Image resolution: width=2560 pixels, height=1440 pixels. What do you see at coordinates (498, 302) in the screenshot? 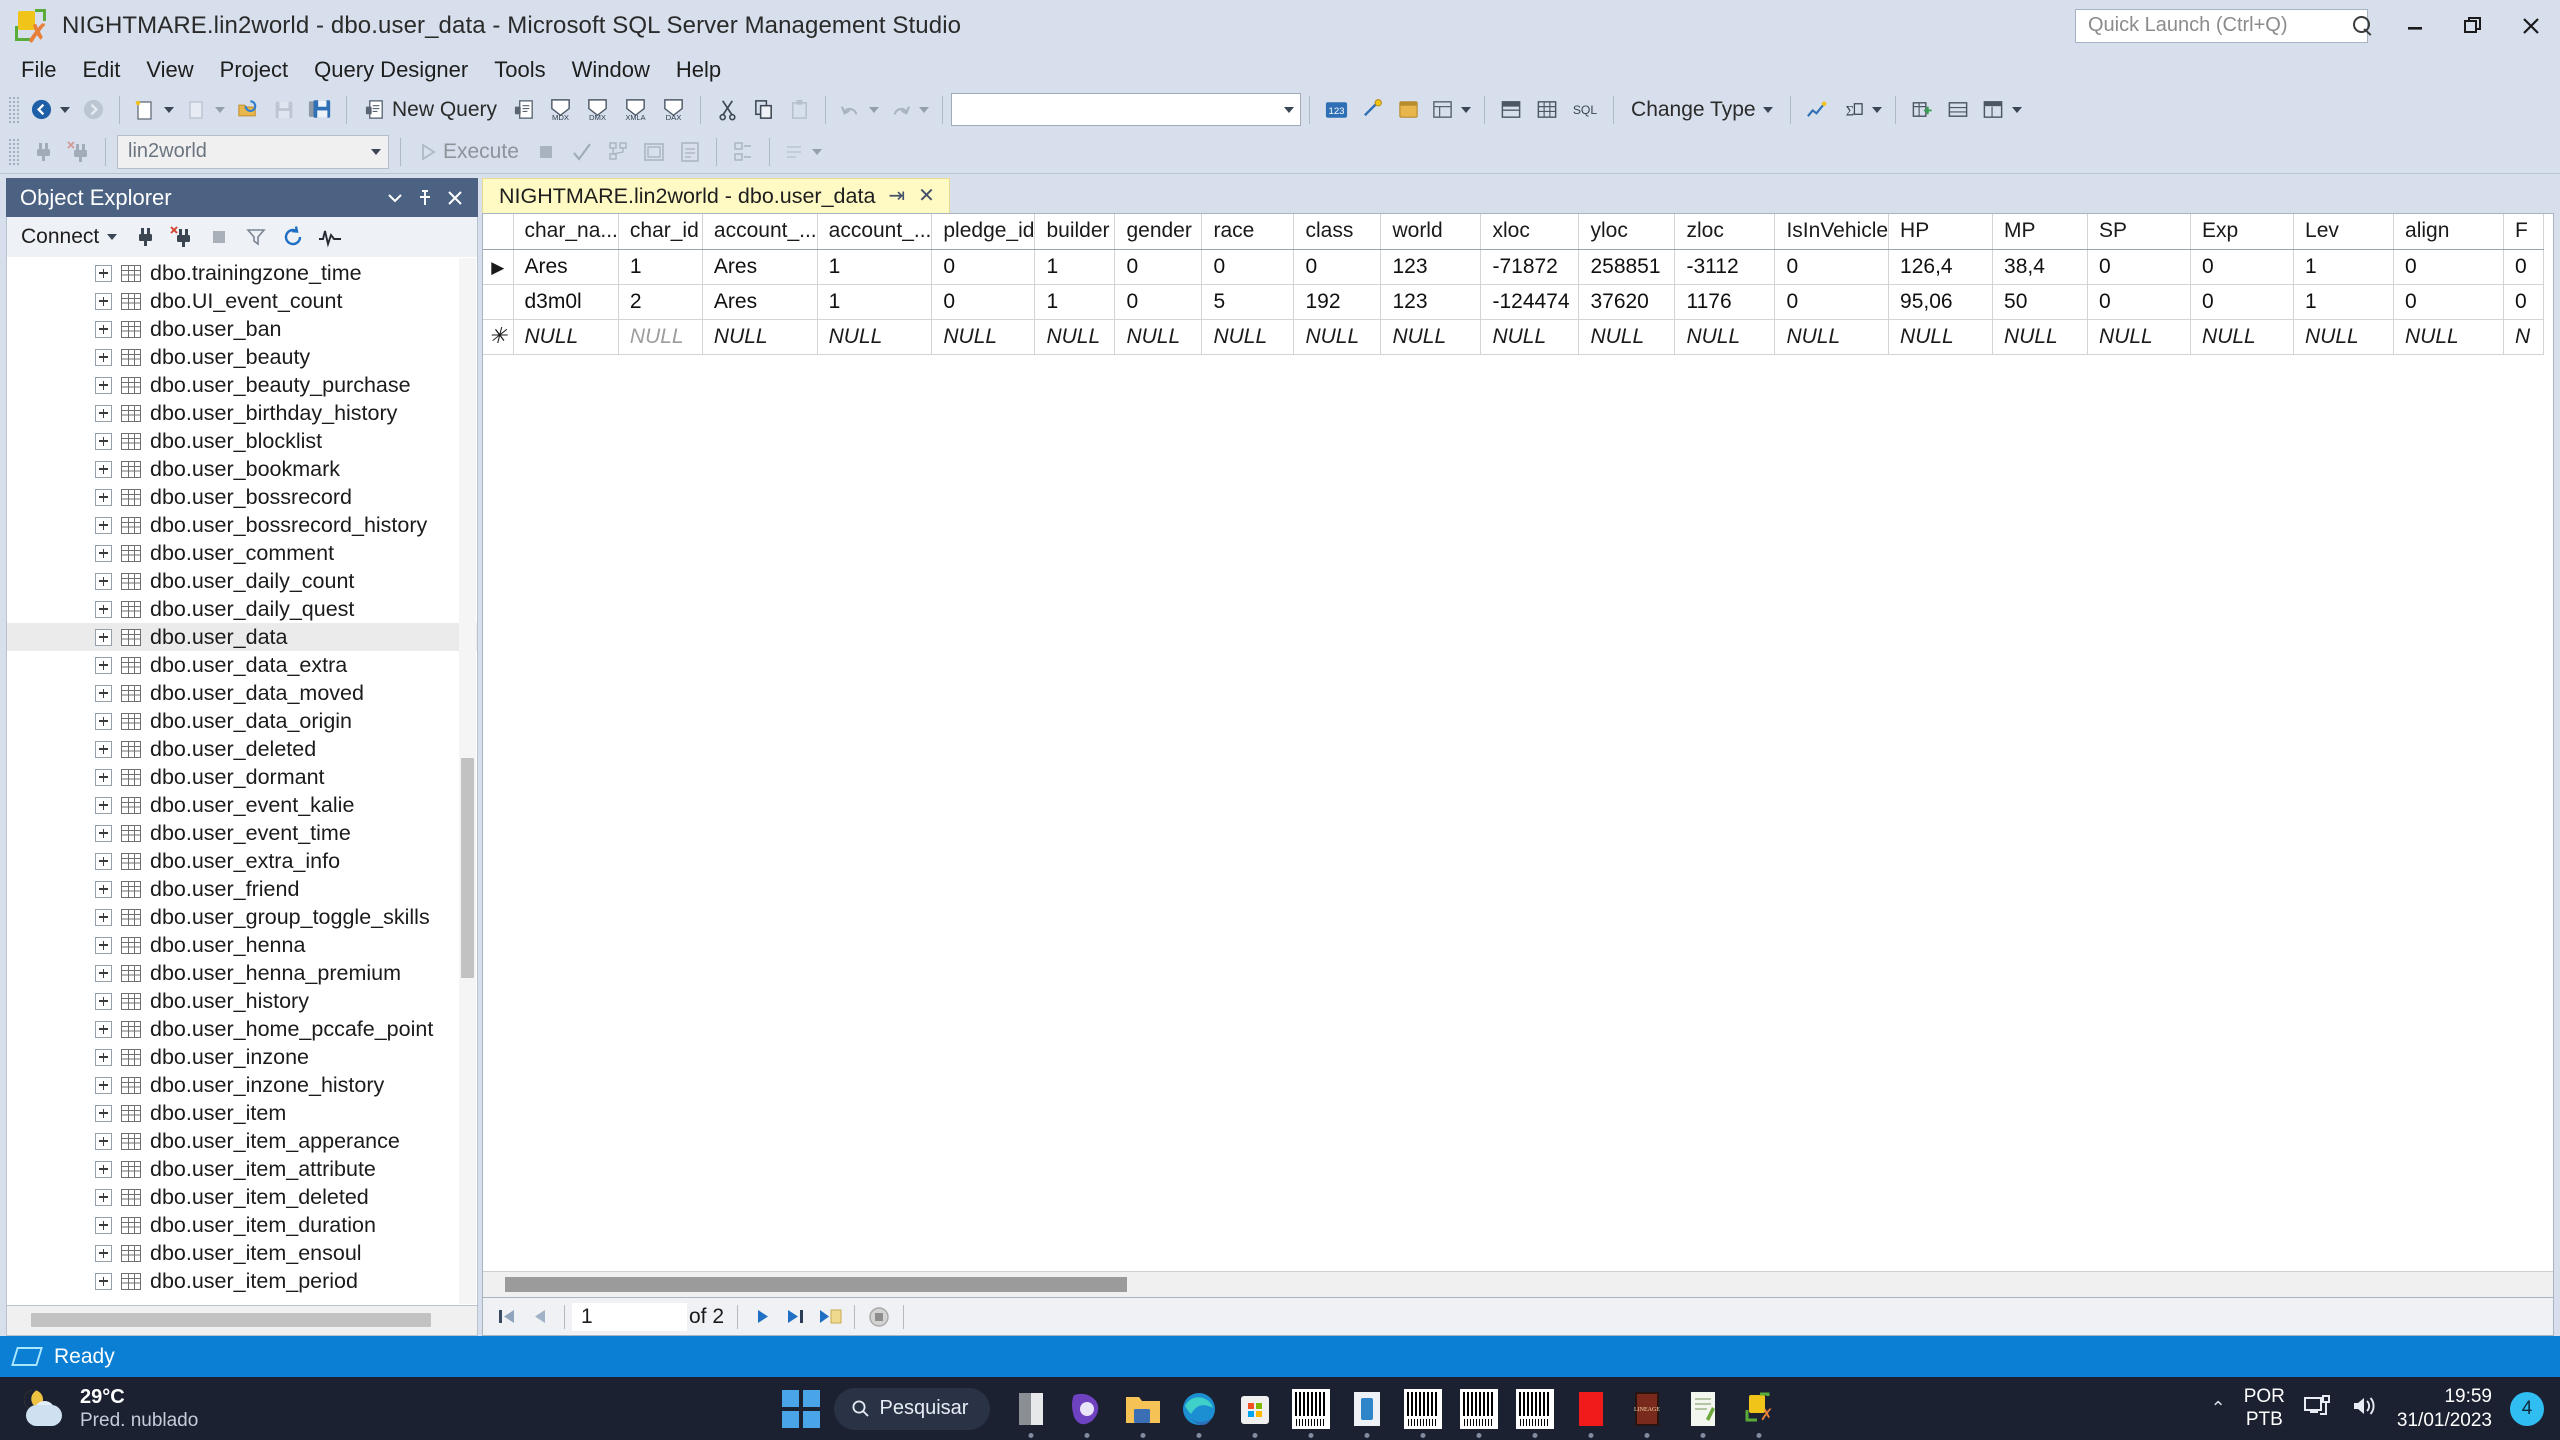
I see `row-indicator` at bounding box center [498, 302].